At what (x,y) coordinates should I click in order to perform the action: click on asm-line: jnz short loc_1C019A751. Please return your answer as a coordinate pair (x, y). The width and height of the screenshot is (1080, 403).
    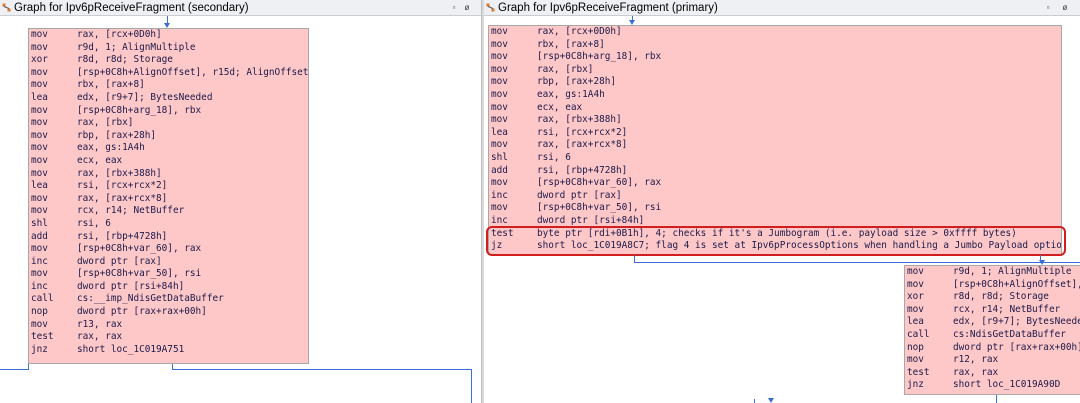
    Looking at the image, I should click on (168, 350).